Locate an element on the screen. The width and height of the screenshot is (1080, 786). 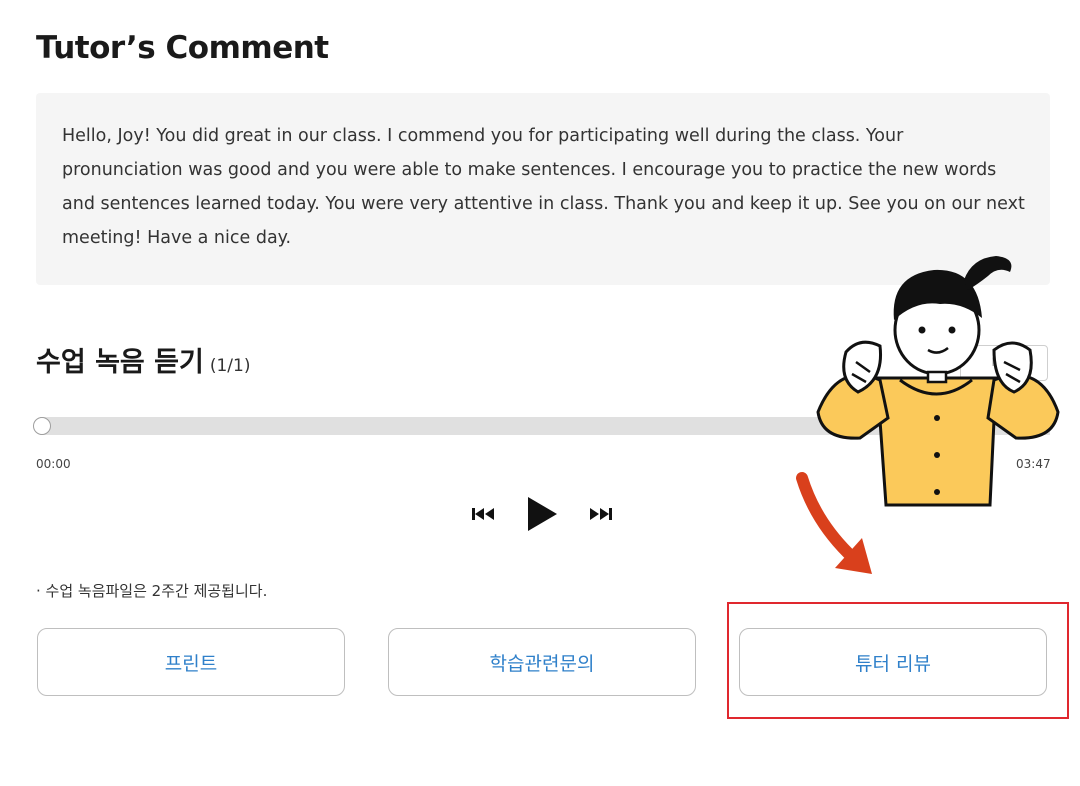
play-button is located at coordinates (542, 514).